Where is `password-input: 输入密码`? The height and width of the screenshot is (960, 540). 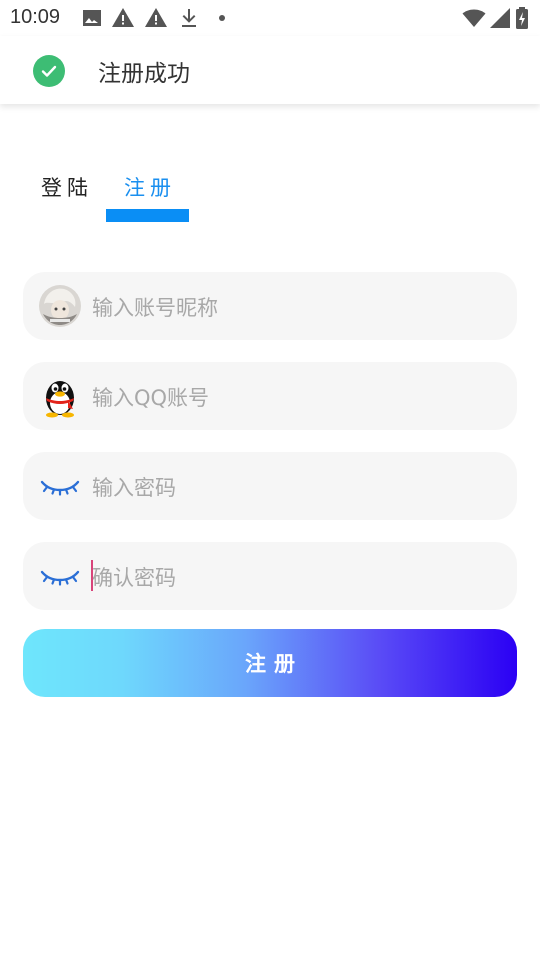 password-input: 输入密码 is located at coordinates (270, 486).